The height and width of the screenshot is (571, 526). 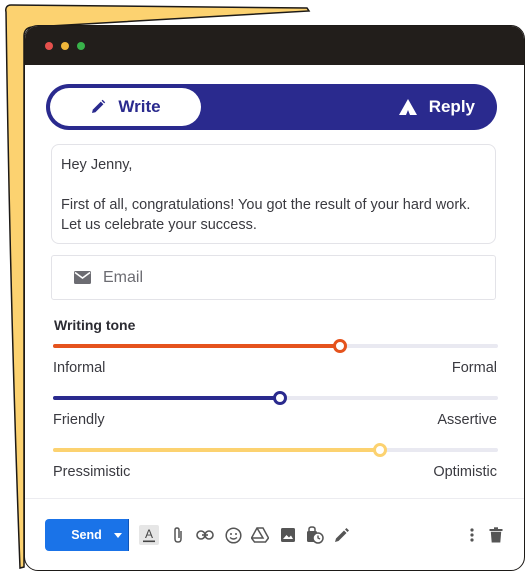 I want to click on minimize-window-dot, so click(x=65, y=46).